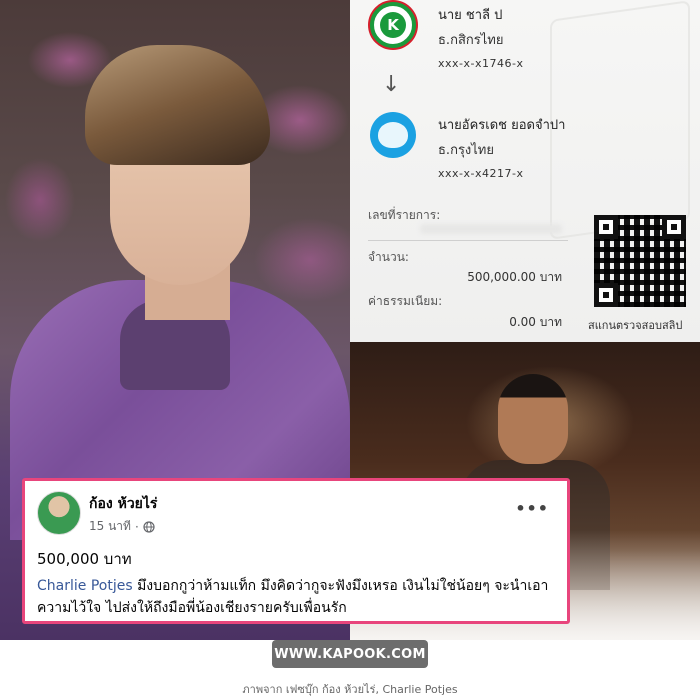 The width and height of the screenshot is (700, 700). I want to click on arrow-down-icon: ↓, so click(391, 84).